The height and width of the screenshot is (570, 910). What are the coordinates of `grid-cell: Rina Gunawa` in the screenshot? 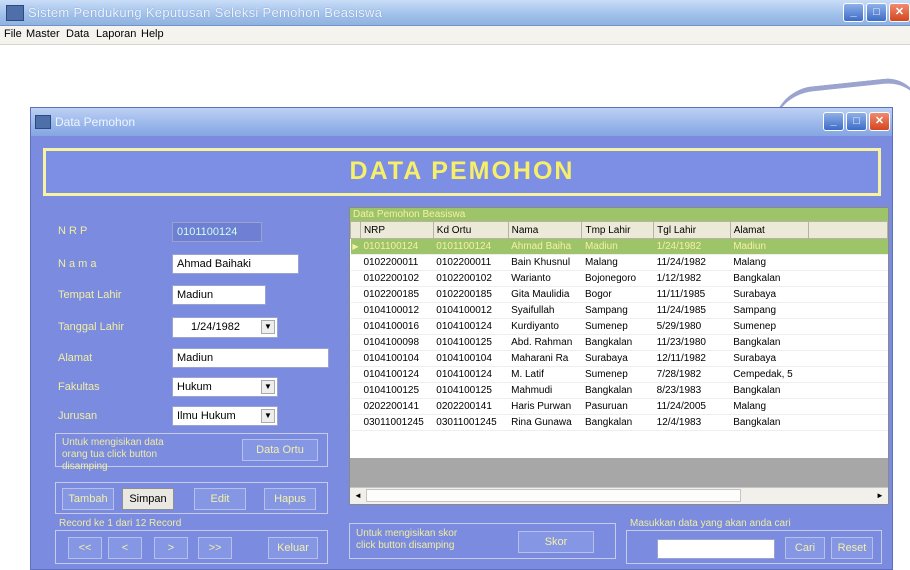 It's located at (545, 422).